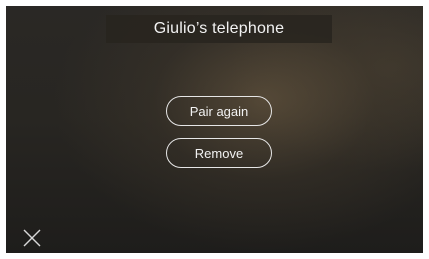 This screenshot has width=429, height=259. I want to click on page-title: Giulio’s telephone, so click(219, 28).